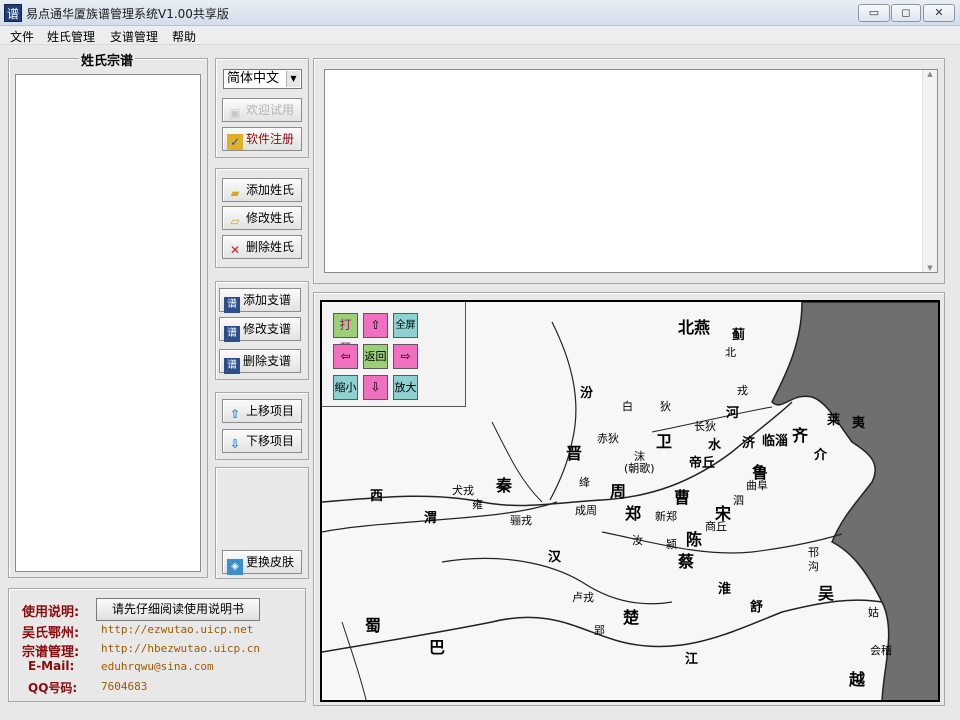 The width and height of the screenshot is (960, 720). What do you see at coordinates (480, 13) in the screenshot?
I see `title-bar: 谱 易点通华厦族谱管理系统V1.00共享版 ▭ ◻ ✕` at bounding box center [480, 13].